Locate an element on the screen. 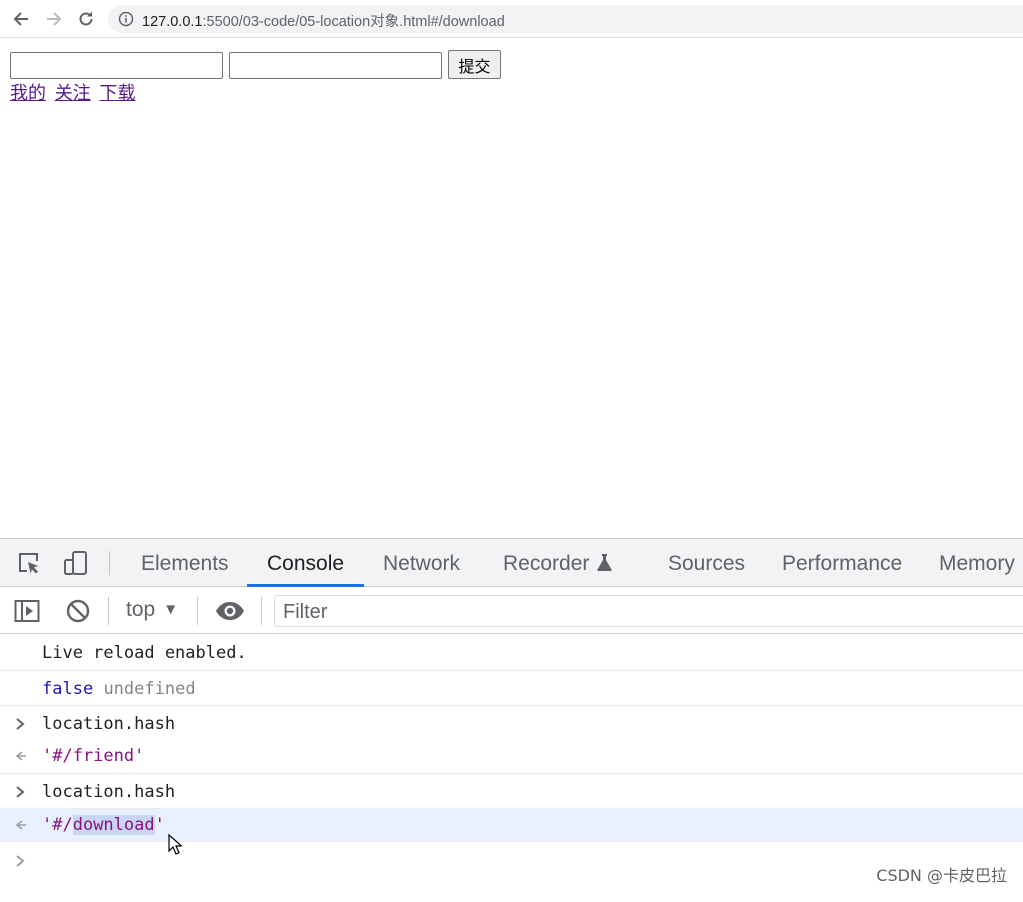 This screenshot has height=902, width=1023. context-label: top is located at coordinates (141, 609).